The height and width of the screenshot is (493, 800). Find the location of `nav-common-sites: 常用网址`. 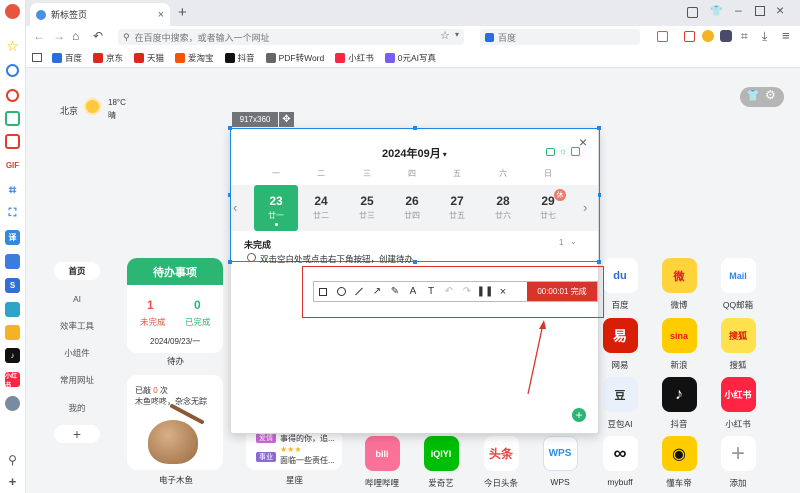

nav-common-sites: 常用网址 is located at coordinates (77, 380).